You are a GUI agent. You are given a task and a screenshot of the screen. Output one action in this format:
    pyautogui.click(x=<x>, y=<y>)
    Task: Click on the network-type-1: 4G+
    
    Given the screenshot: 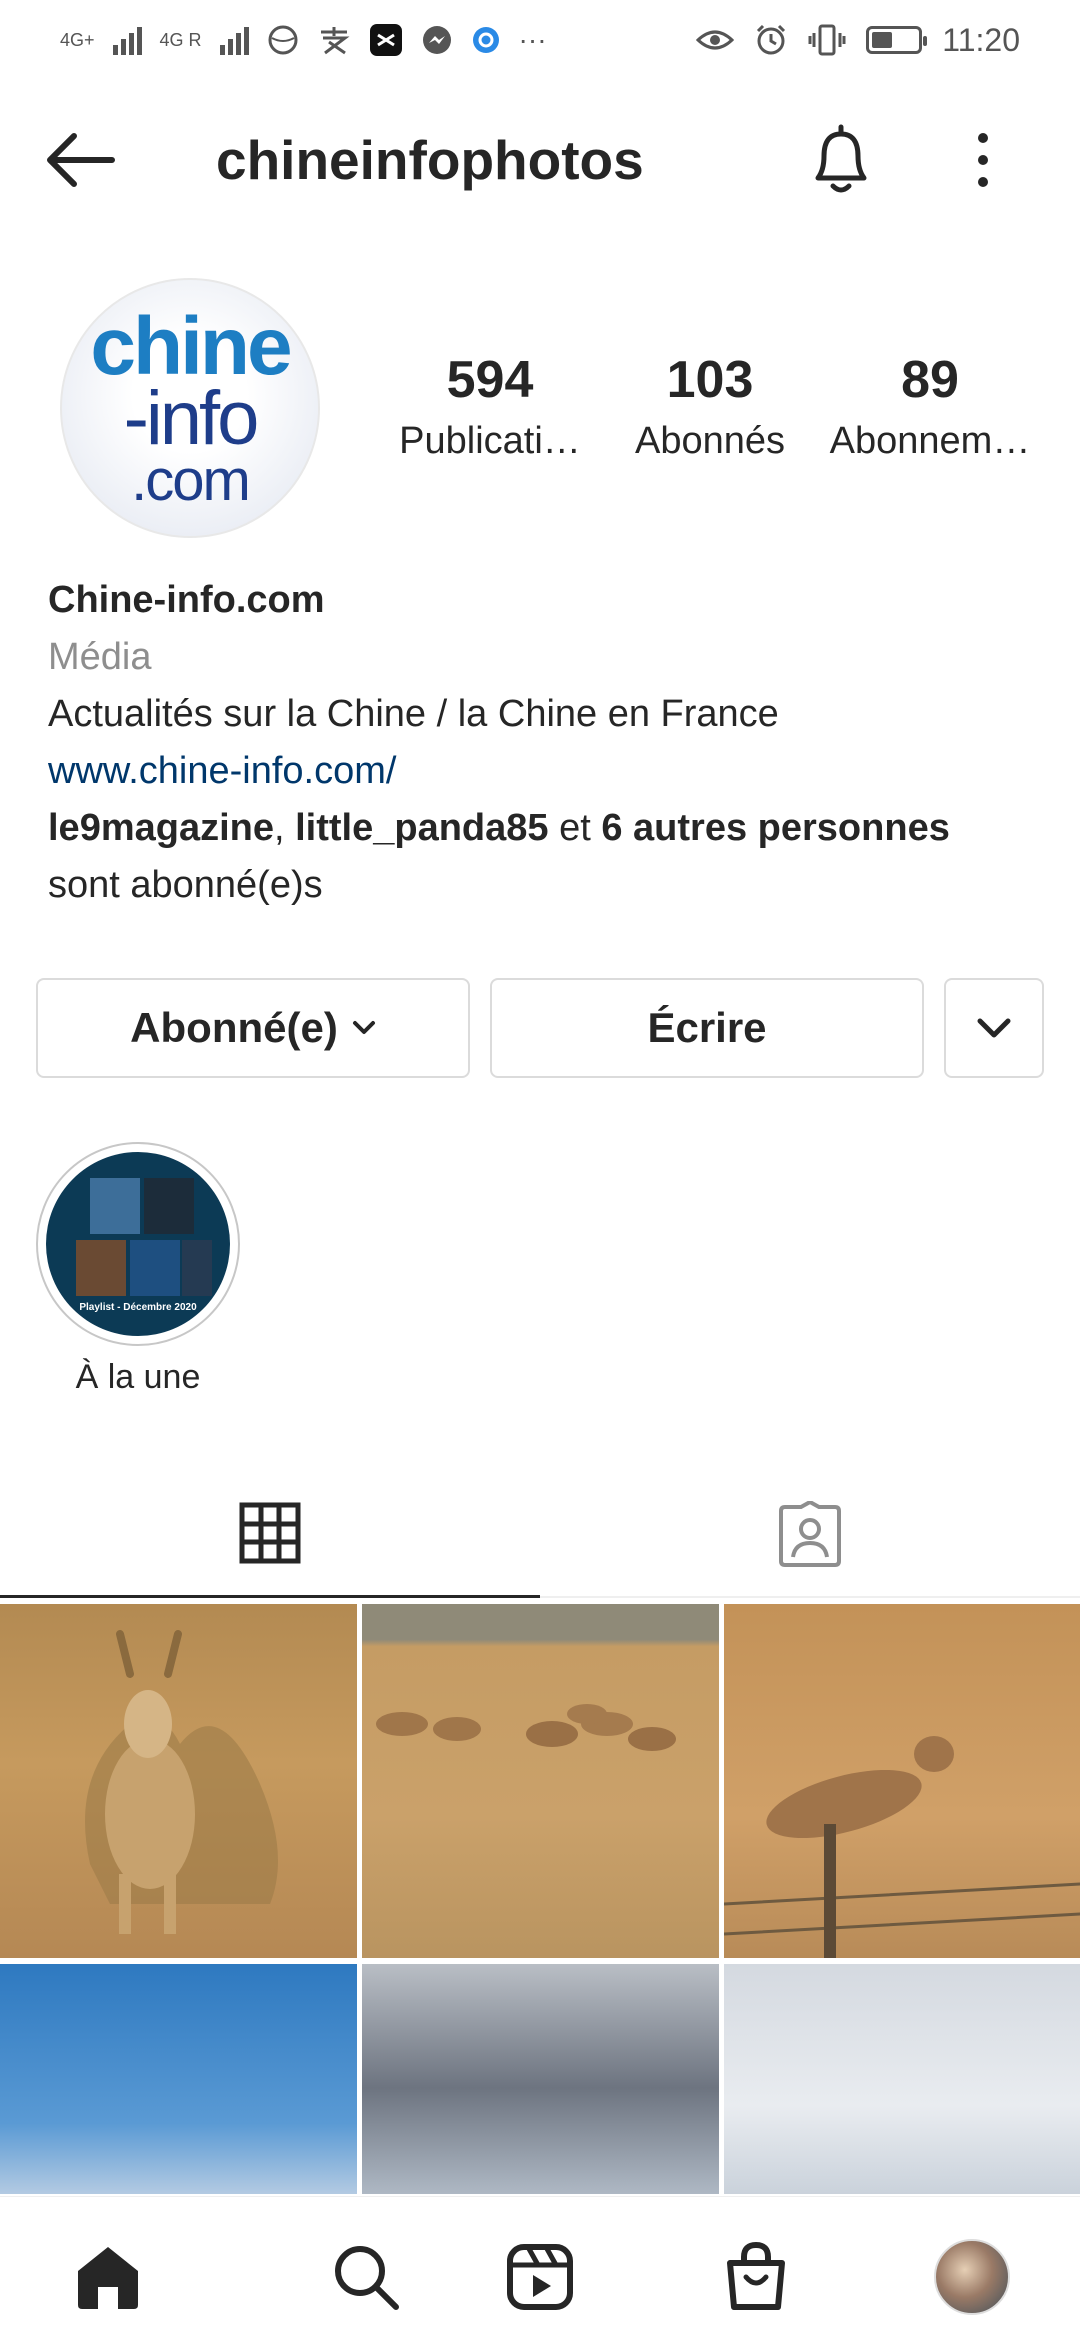 What is the action you would take?
    pyautogui.click(x=77, y=39)
    